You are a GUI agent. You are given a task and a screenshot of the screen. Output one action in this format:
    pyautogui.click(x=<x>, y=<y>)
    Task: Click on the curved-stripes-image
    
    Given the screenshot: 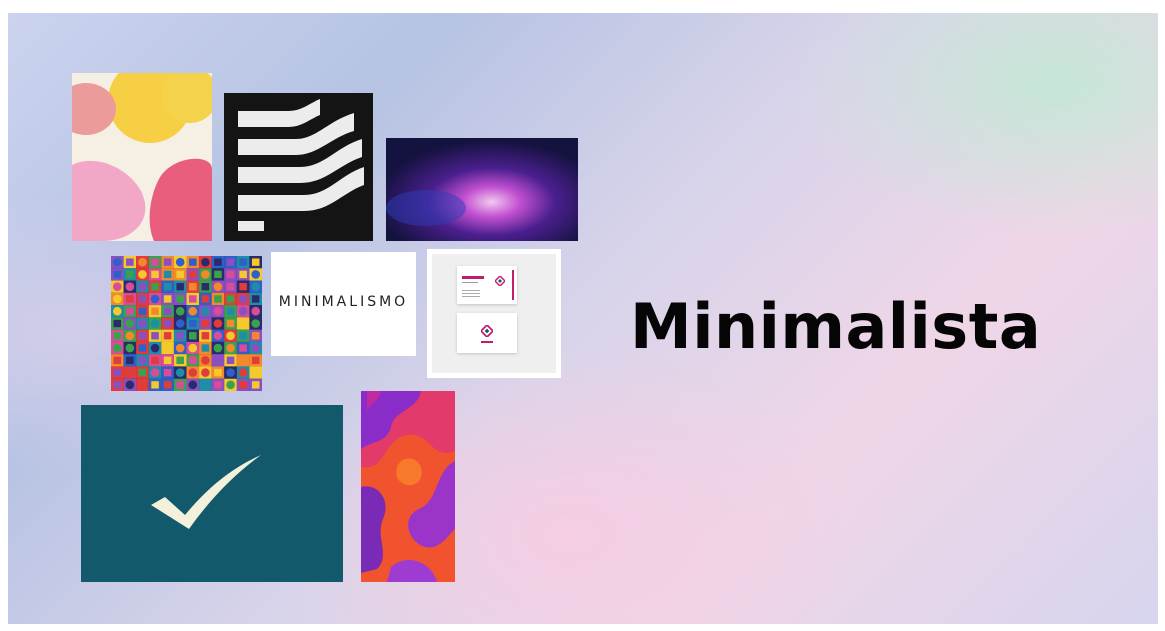 What is the action you would take?
    pyautogui.click(x=298, y=167)
    